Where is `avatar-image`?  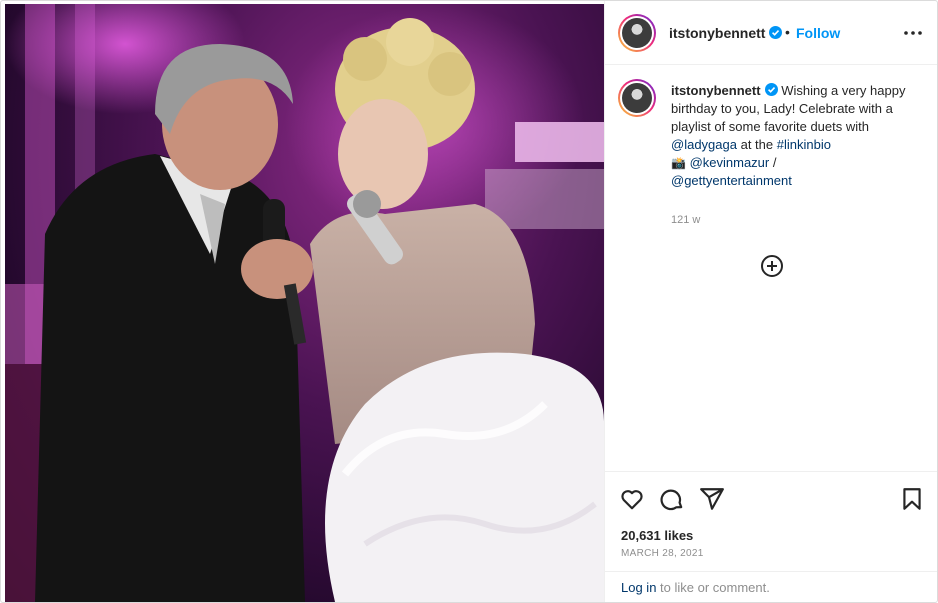 avatar-image is located at coordinates (637, 33).